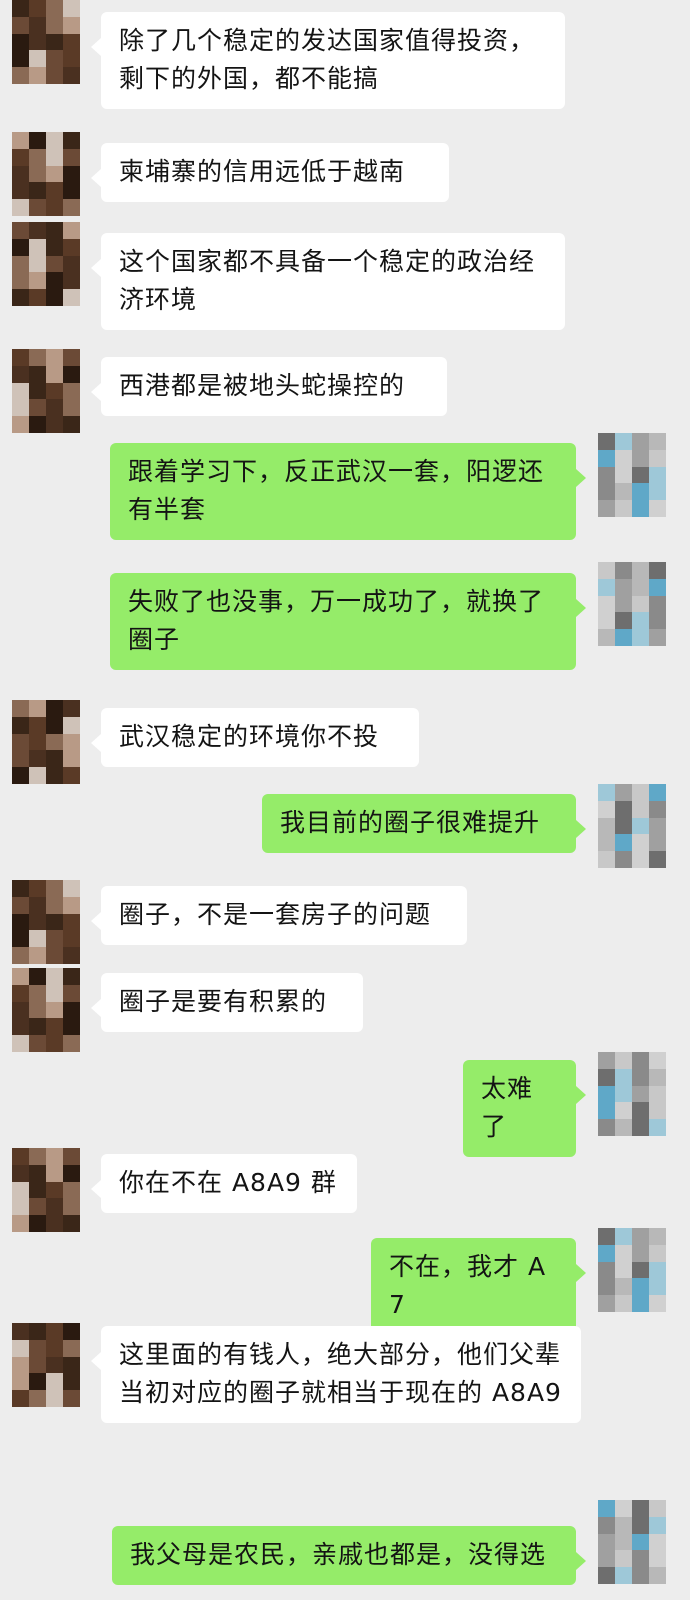 The image size is (690, 1600). What do you see at coordinates (349, 1555) in the screenshot?
I see `message-bubble: 我父母是农民，亲戚也都是，没得选` at bounding box center [349, 1555].